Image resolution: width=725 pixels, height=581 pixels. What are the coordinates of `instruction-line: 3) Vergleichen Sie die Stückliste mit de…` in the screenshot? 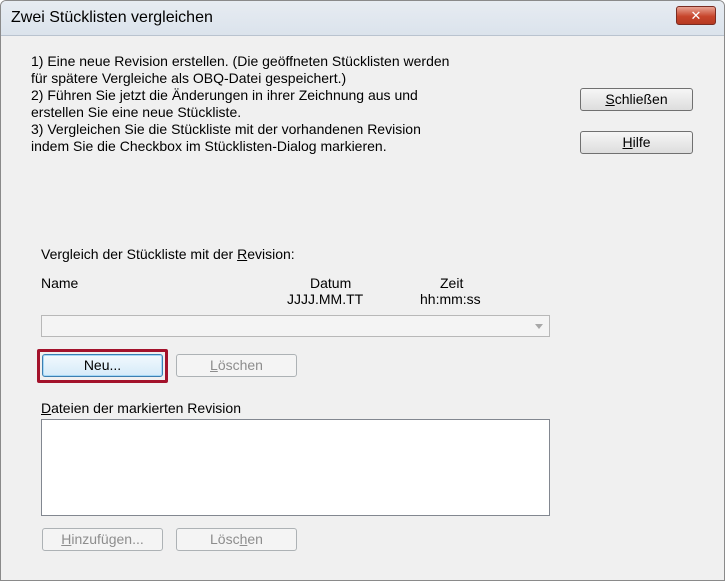 It's located at (226, 129).